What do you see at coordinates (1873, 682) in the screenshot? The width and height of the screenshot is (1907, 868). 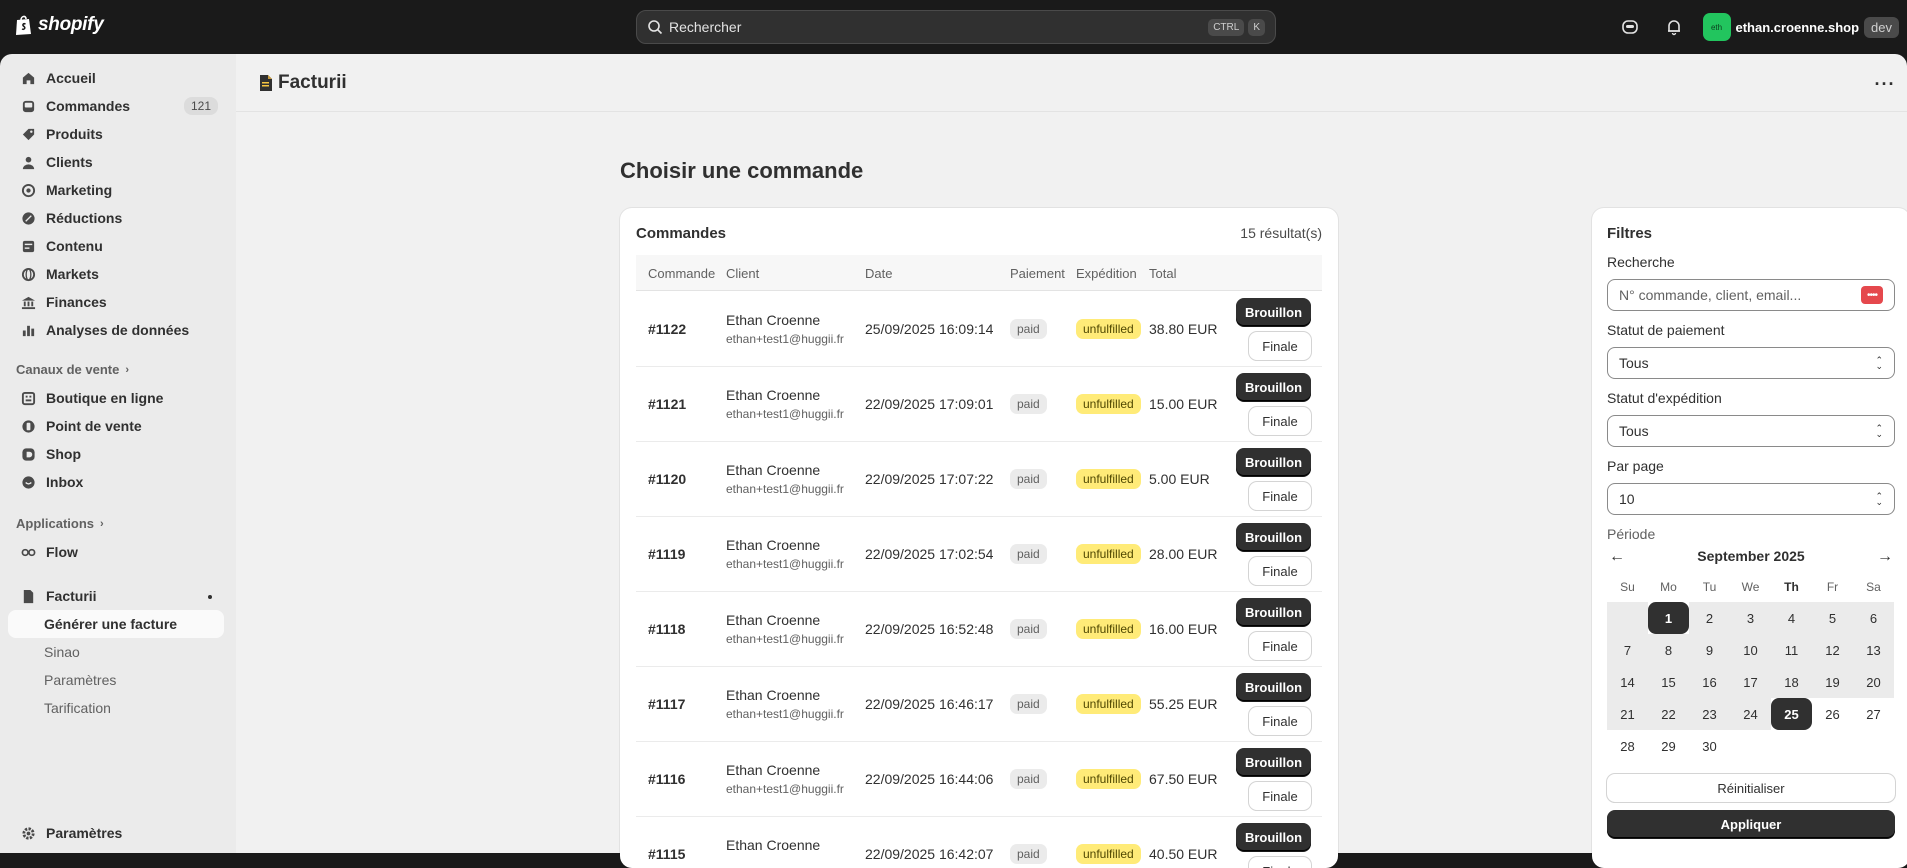 I see `calendar-day: 20` at bounding box center [1873, 682].